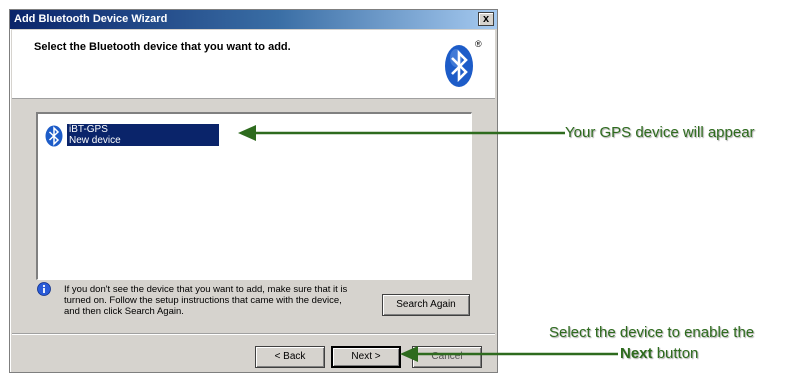 This screenshot has height=374, width=798. What do you see at coordinates (88, 129) in the screenshot?
I see `device-name: iBT-GPS` at bounding box center [88, 129].